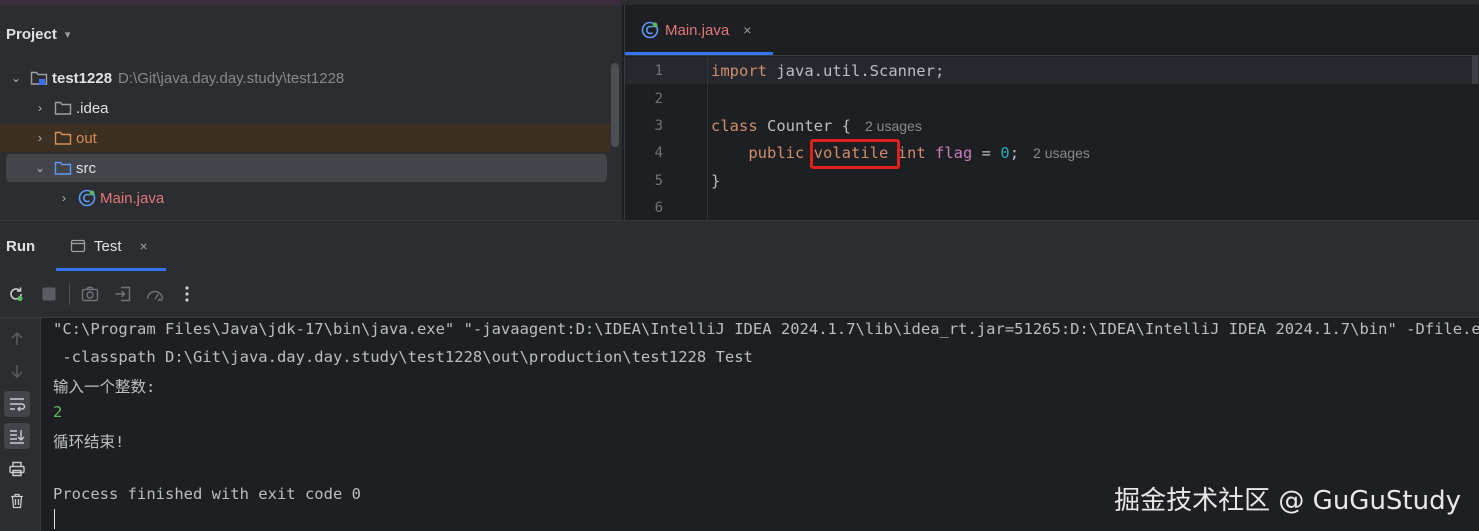 The image size is (1479, 531). Describe the element at coordinates (31, 34) in the screenshot. I see `project-title: Project` at that location.